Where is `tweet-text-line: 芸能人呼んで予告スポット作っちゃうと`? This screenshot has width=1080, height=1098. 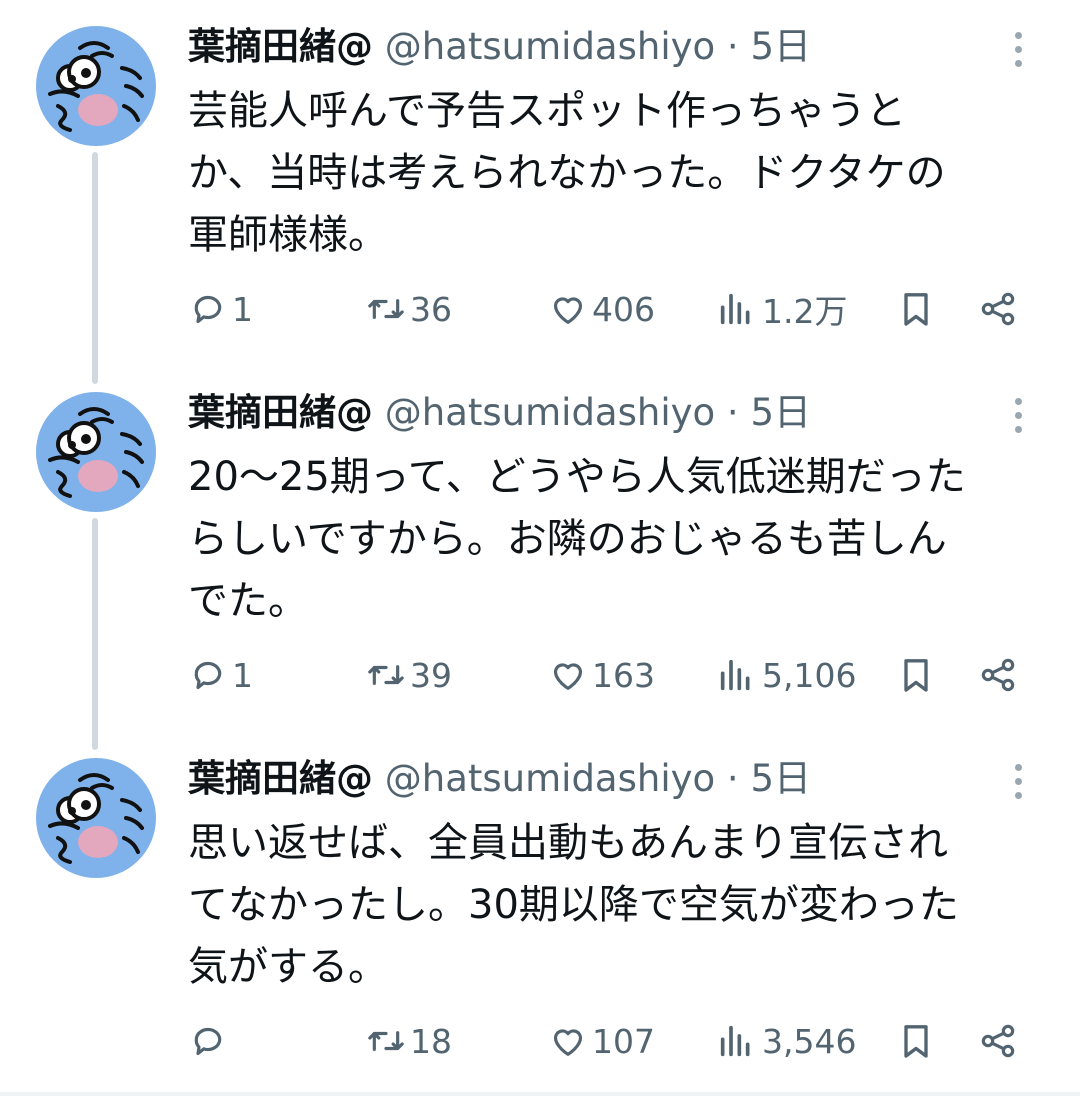
tweet-text-line: 芸能人呼んで予告スポット作っちゃうと is located at coordinates (547, 111).